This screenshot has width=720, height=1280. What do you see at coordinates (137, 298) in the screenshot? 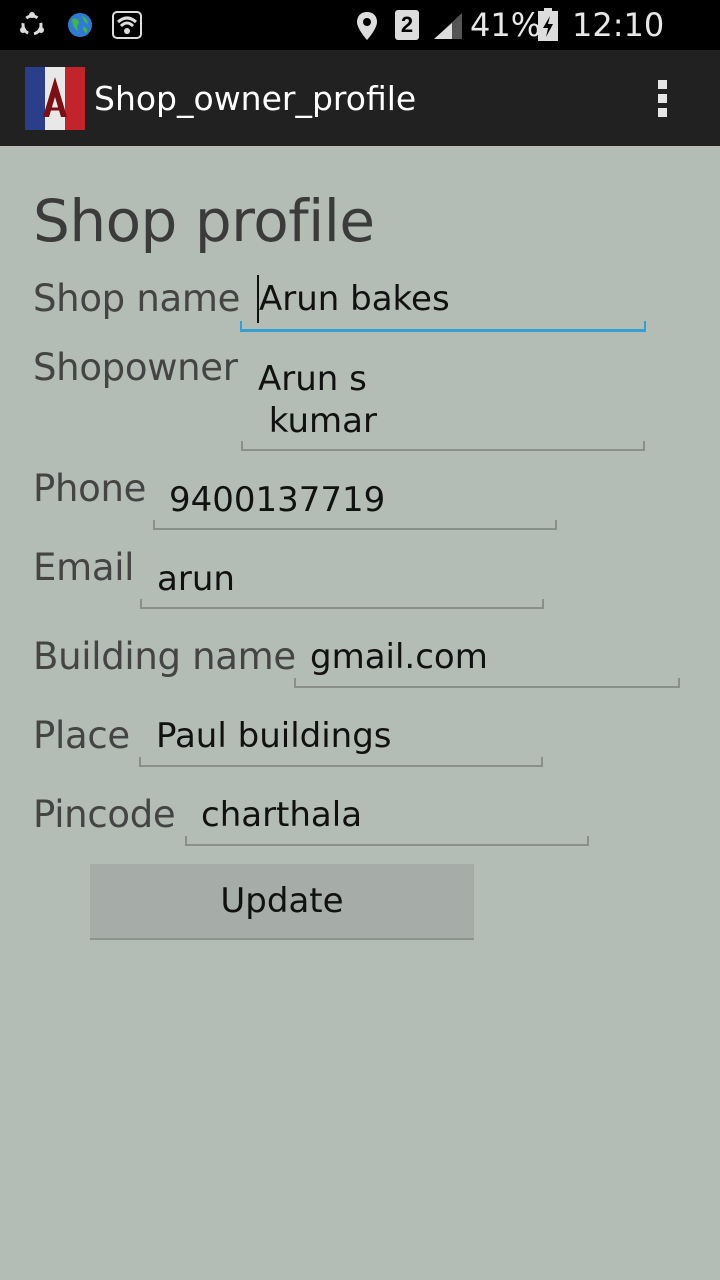
I see `shop-name-label: Shop name` at bounding box center [137, 298].